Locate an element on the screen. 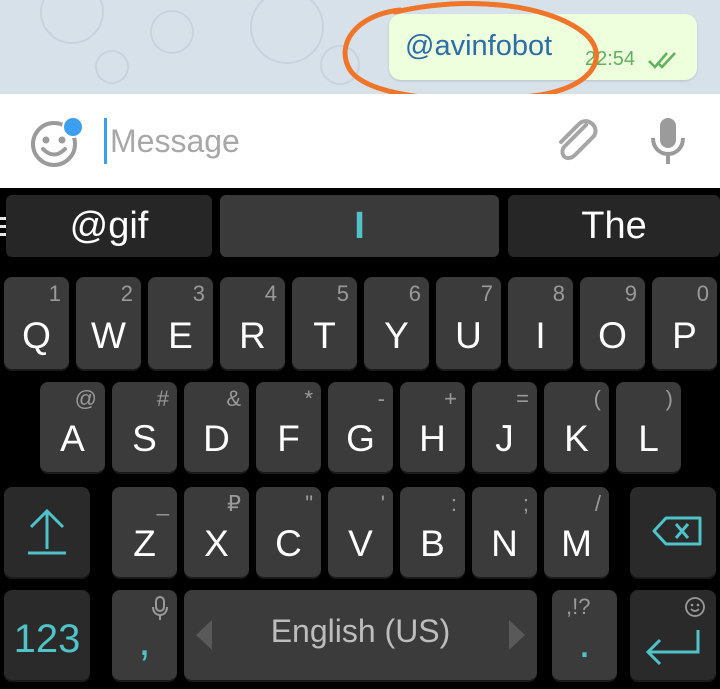  key-hint: 6 is located at coordinates (414, 293).